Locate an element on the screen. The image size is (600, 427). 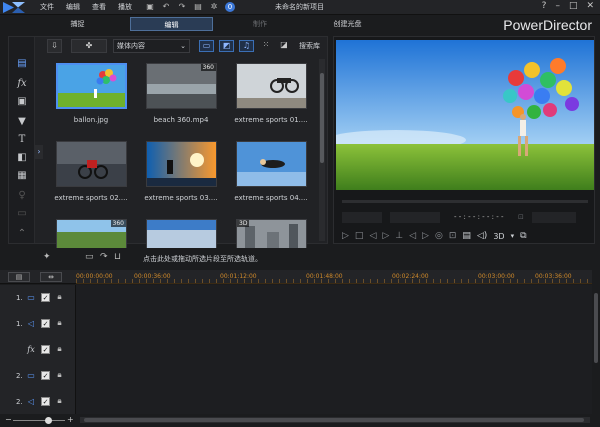
zoom-size-dropdown is located at coordinates (554, 217).